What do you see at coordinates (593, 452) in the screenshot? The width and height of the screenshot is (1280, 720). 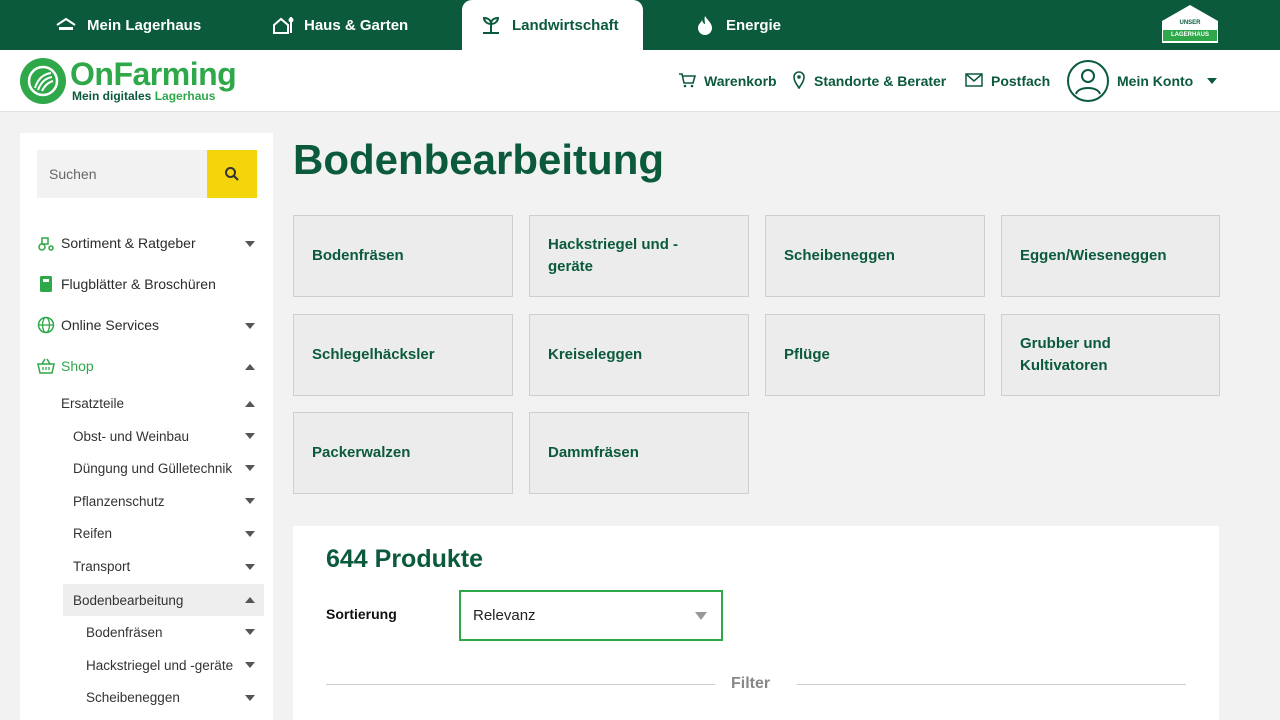 I see `tile-label-line1: Dammfräsen` at bounding box center [593, 452].